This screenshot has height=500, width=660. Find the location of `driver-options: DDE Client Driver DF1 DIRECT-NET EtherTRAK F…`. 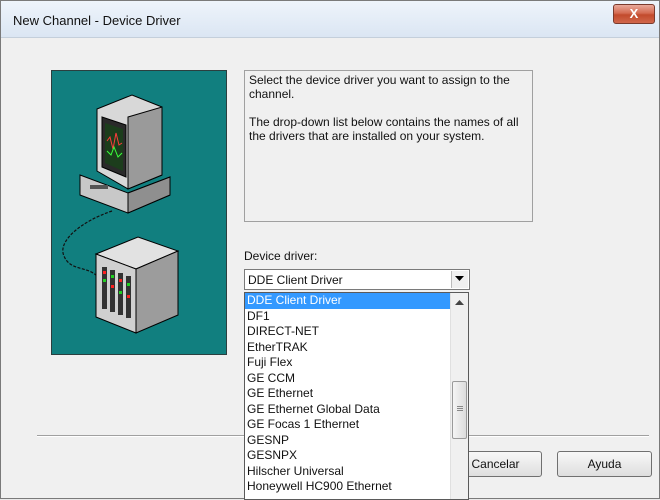

driver-options: DDE Client Driver DF1 DIRECT-NET EtherTRAK F… is located at coordinates (347, 394).